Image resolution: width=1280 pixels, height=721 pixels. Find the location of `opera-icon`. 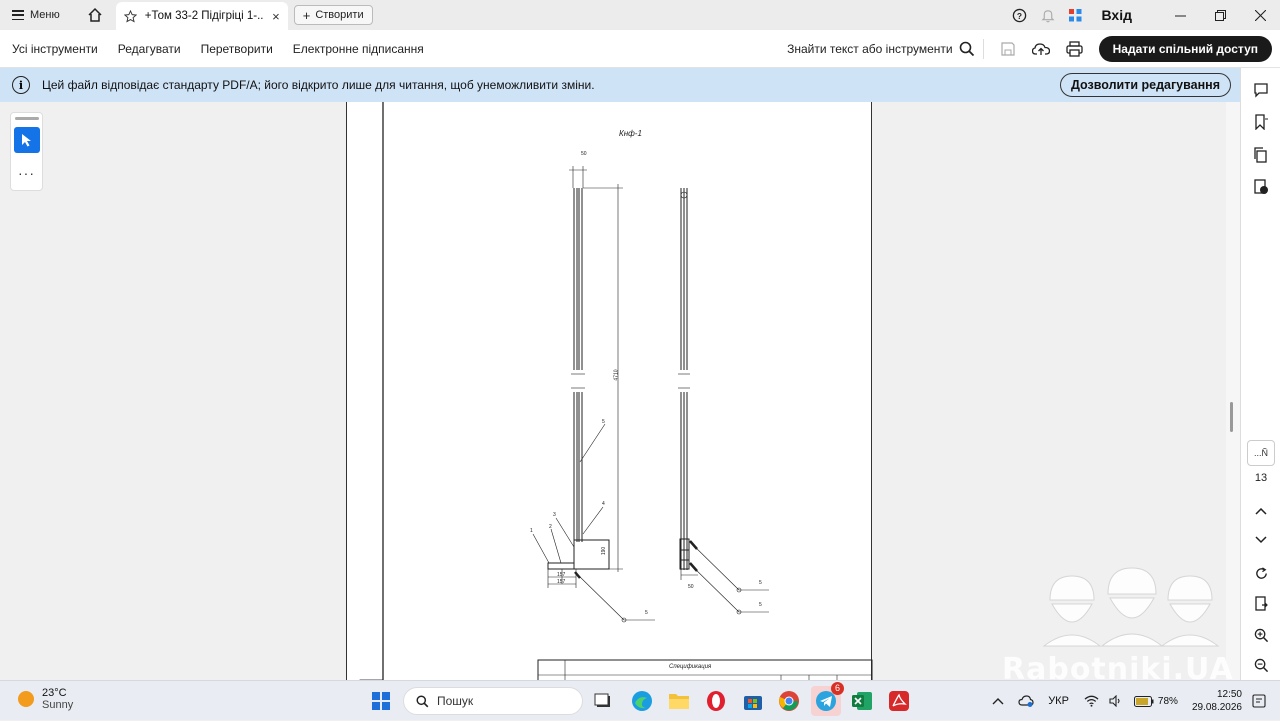

opera-icon is located at coordinates (716, 701).